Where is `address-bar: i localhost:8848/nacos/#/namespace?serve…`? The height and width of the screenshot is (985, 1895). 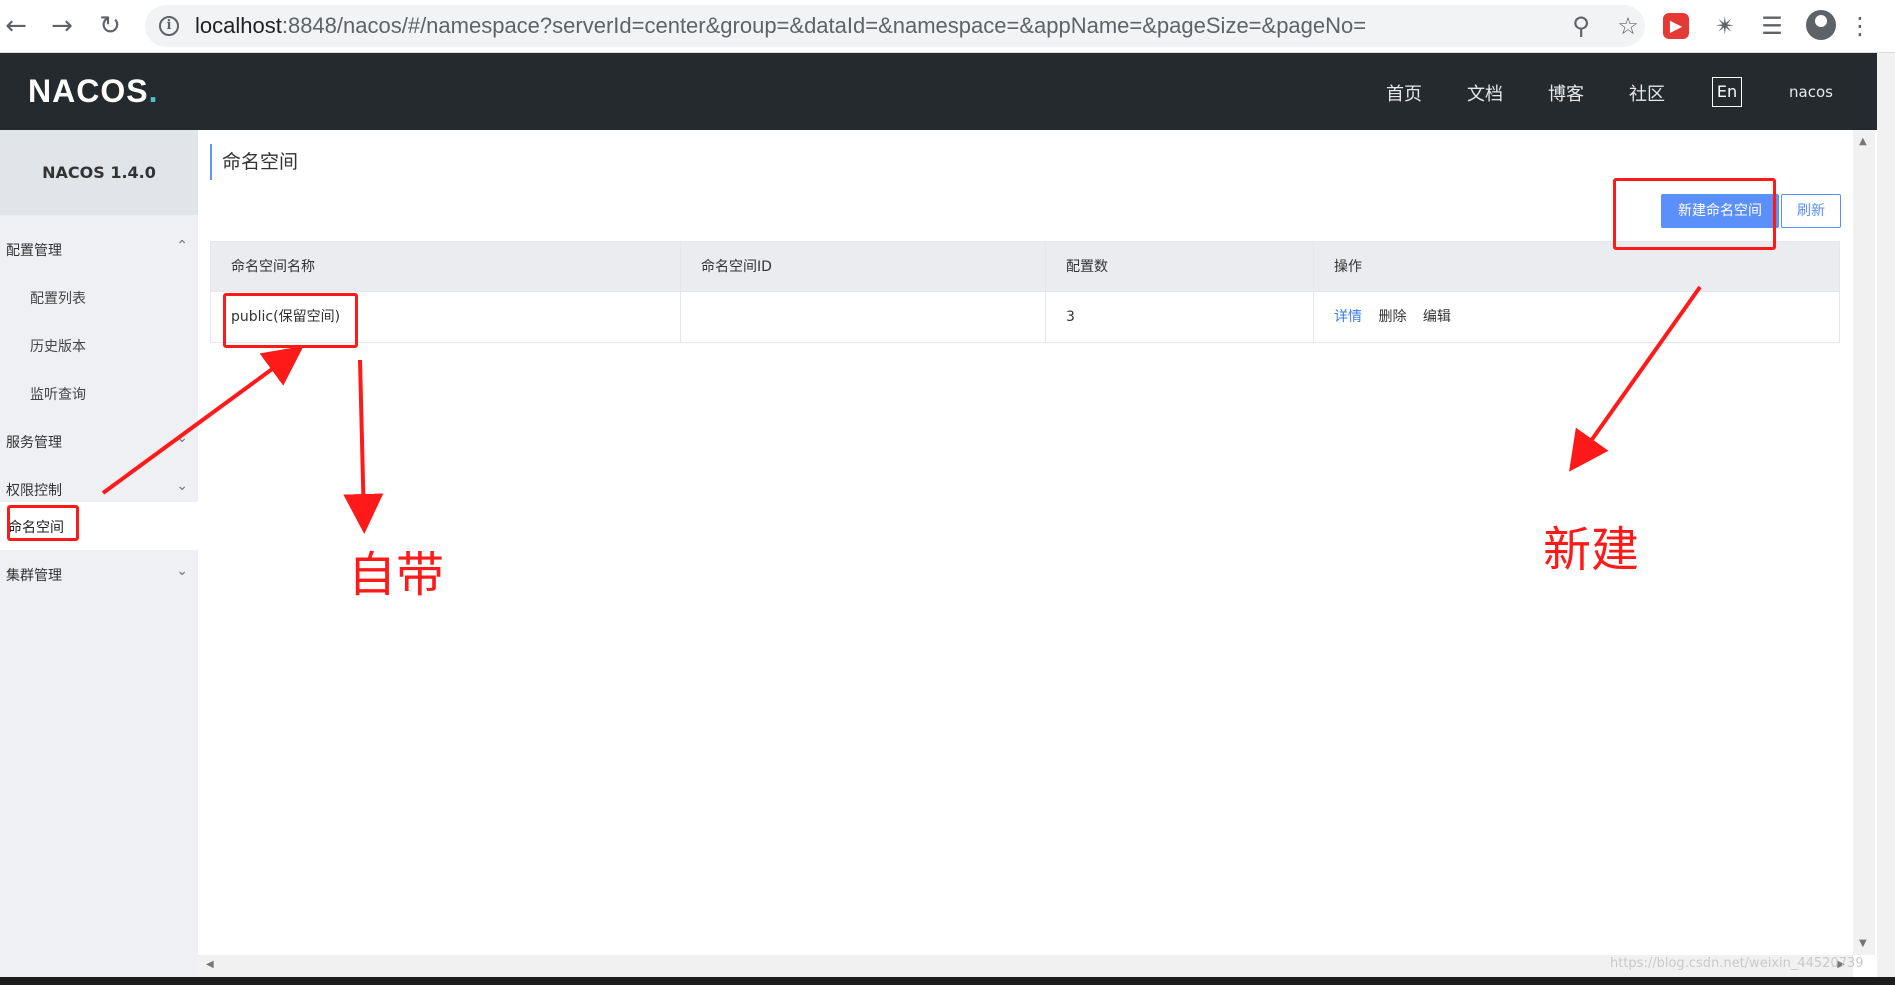 address-bar: i localhost:8848/nacos/#/namespace?serve… is located at coordinates (895, 26).